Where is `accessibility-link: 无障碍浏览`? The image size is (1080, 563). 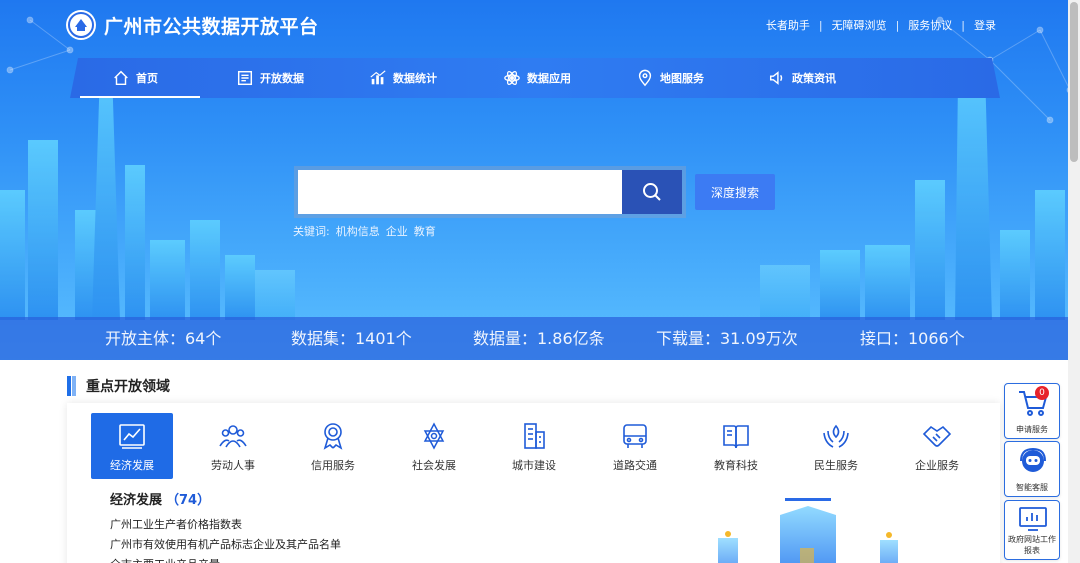
accessibility-link: 无障碍浏览 is located at coordinates (859, 25).